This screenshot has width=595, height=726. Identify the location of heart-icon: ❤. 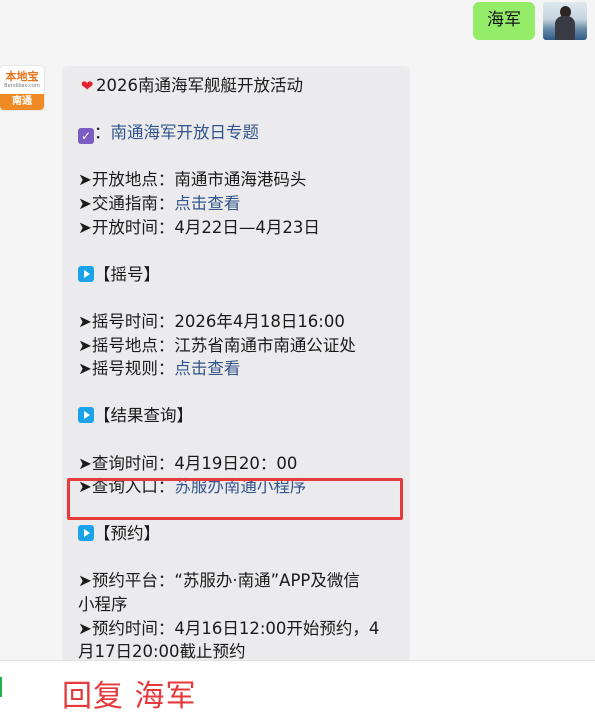
(87, 86).